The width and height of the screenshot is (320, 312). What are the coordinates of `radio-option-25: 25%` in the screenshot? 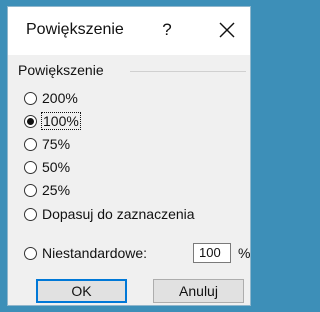 It's located at (47, 190).